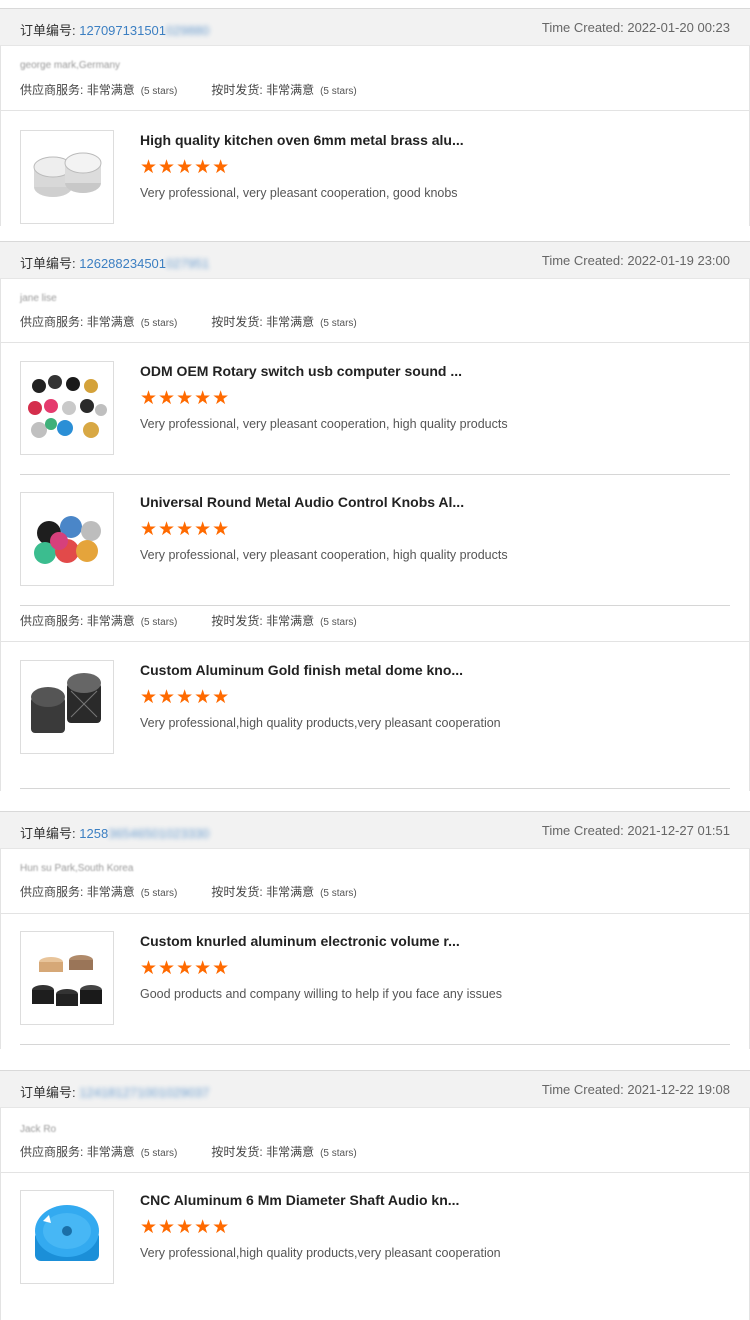  I want to click on order-number-link: 124181271001029037, so click(144, 1092).